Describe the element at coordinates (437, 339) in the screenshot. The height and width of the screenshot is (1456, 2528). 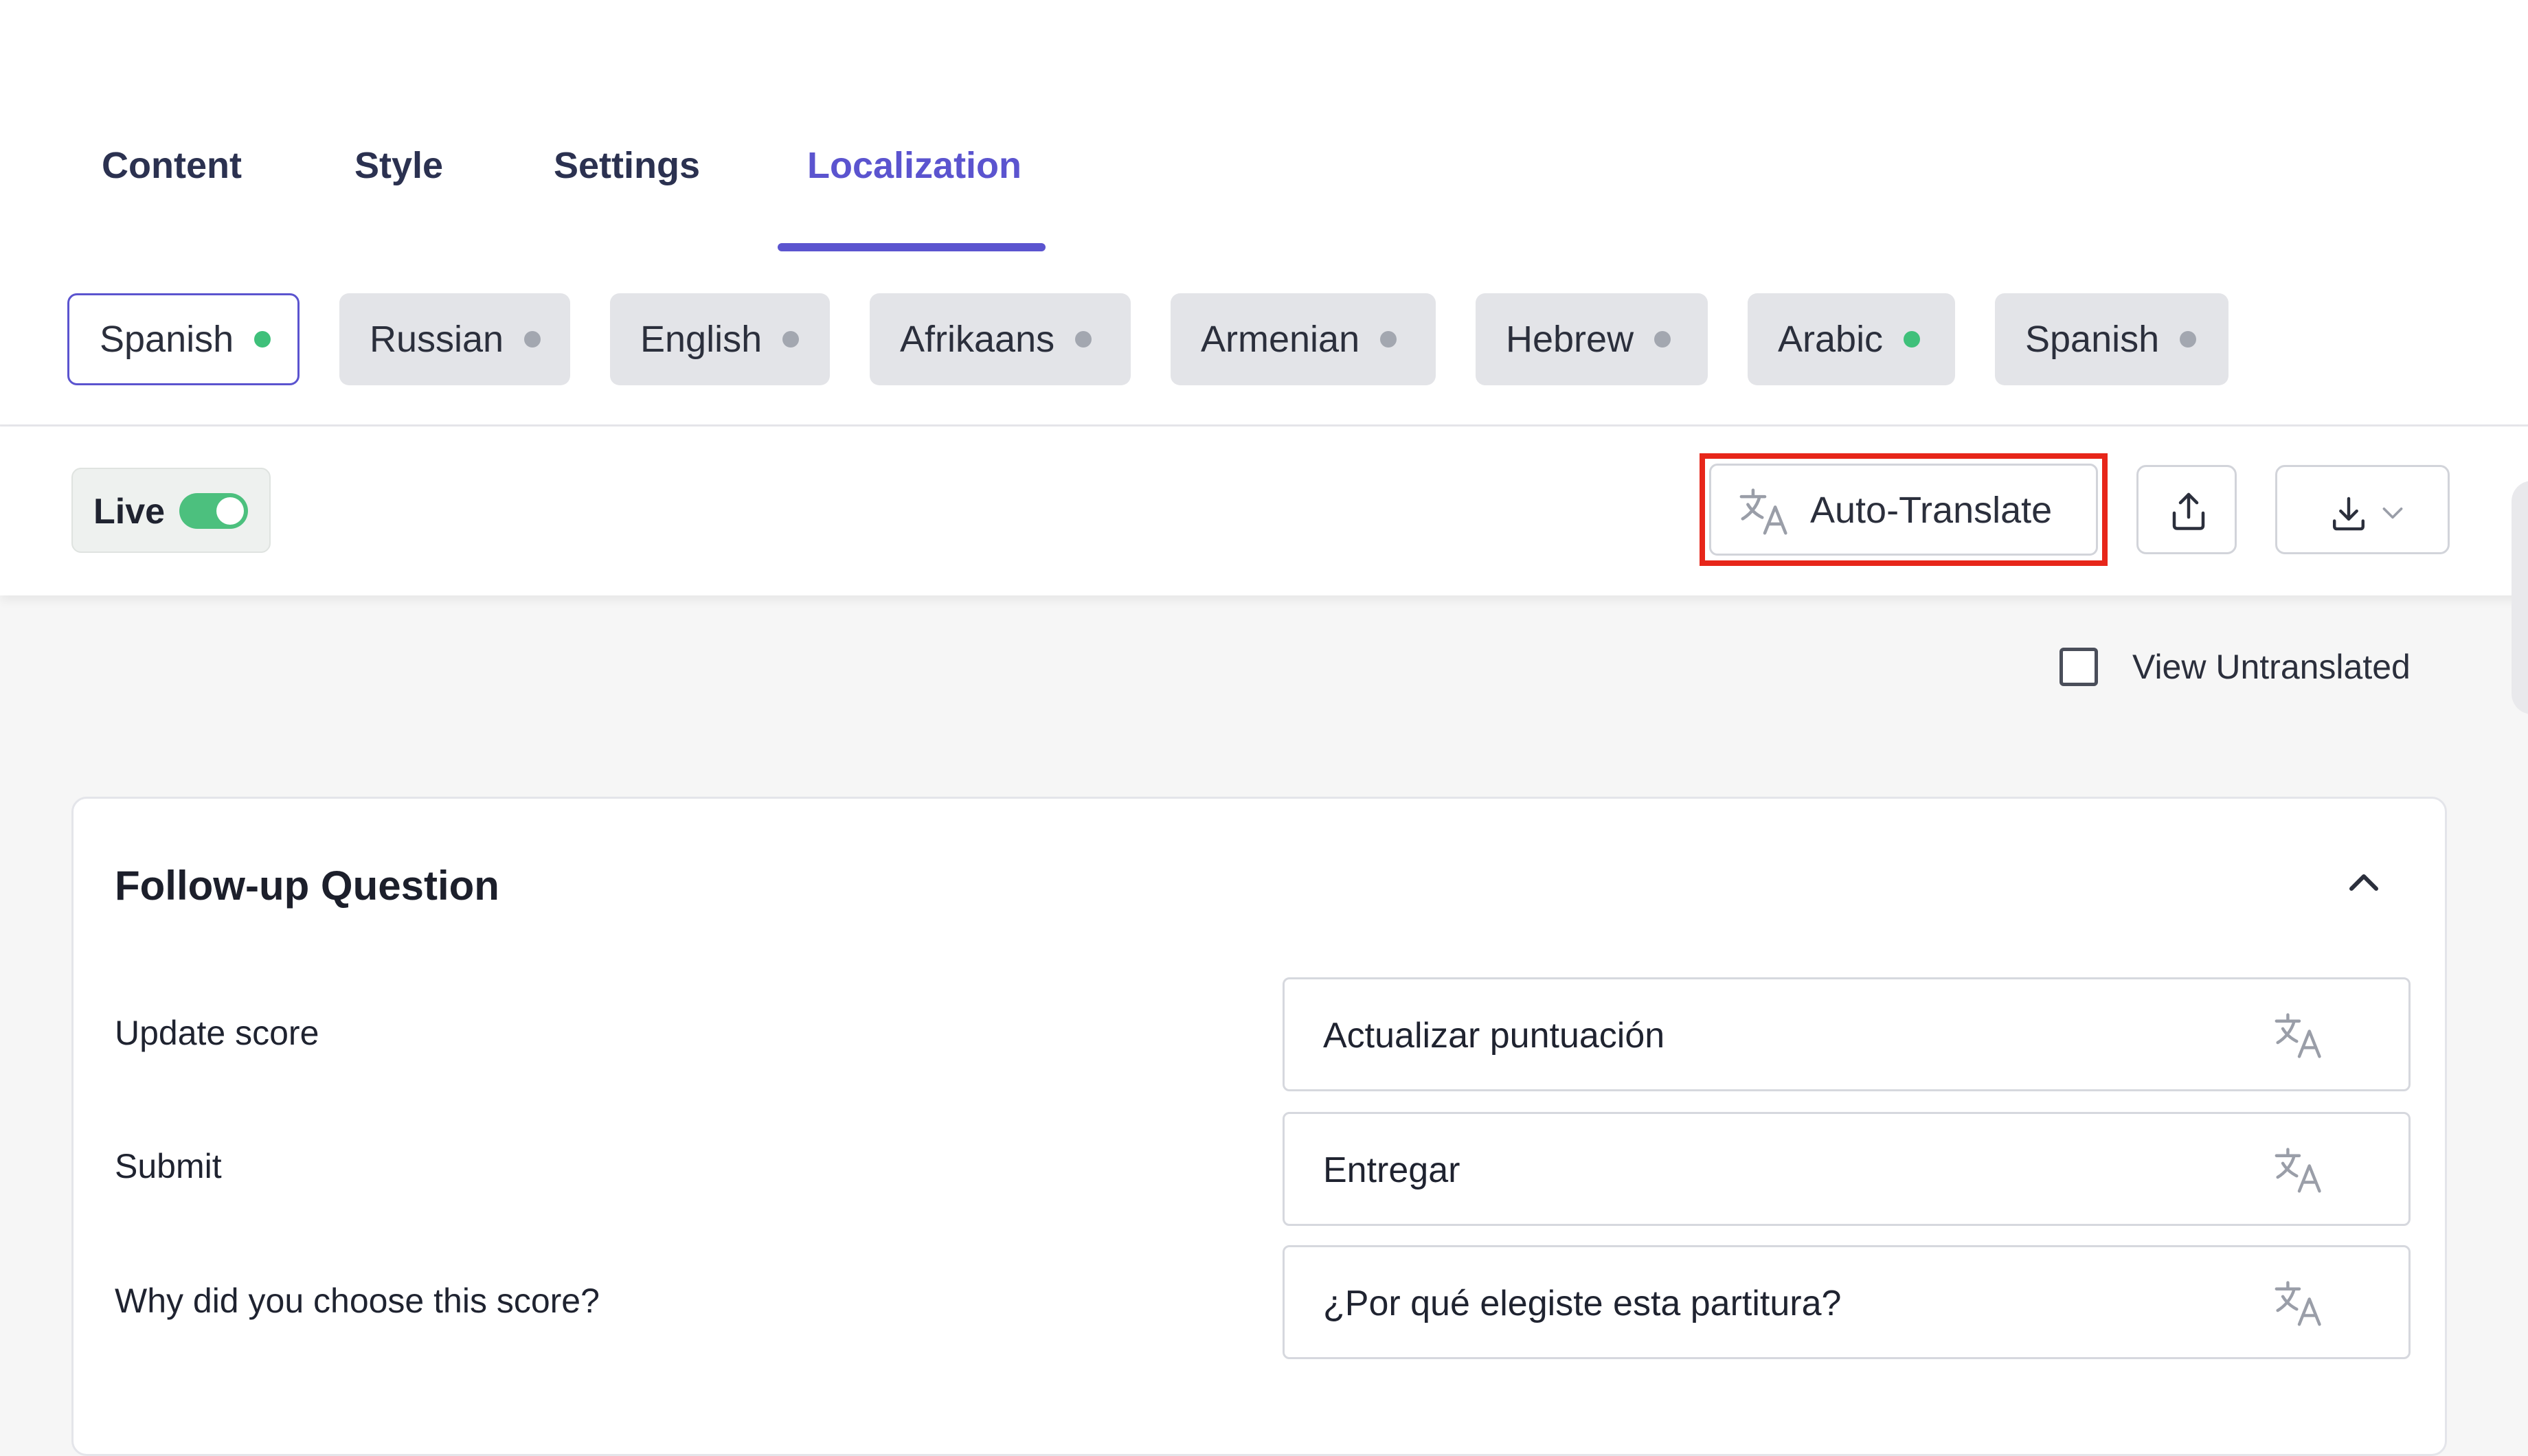
I see `language-chip-label: Russian` at that location.